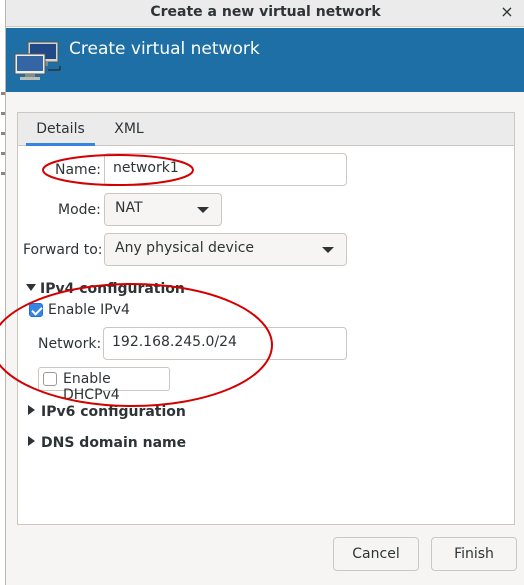 The image size is (524, 585). I want to click on tab-details: Details, so click(60, 129).